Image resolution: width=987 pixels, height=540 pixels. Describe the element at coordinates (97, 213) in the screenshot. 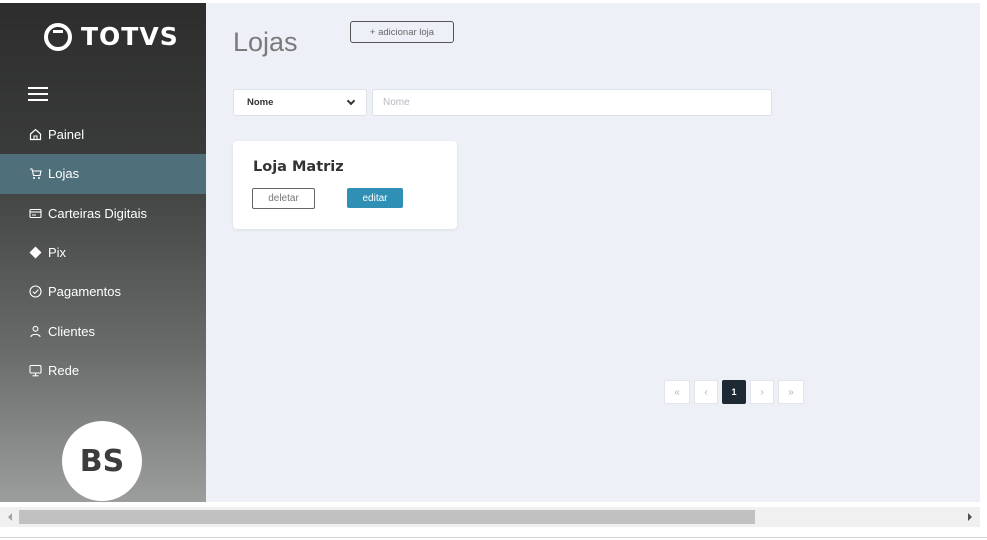

I see `sidebar-item-label: Carteiras Digitais` at that location.